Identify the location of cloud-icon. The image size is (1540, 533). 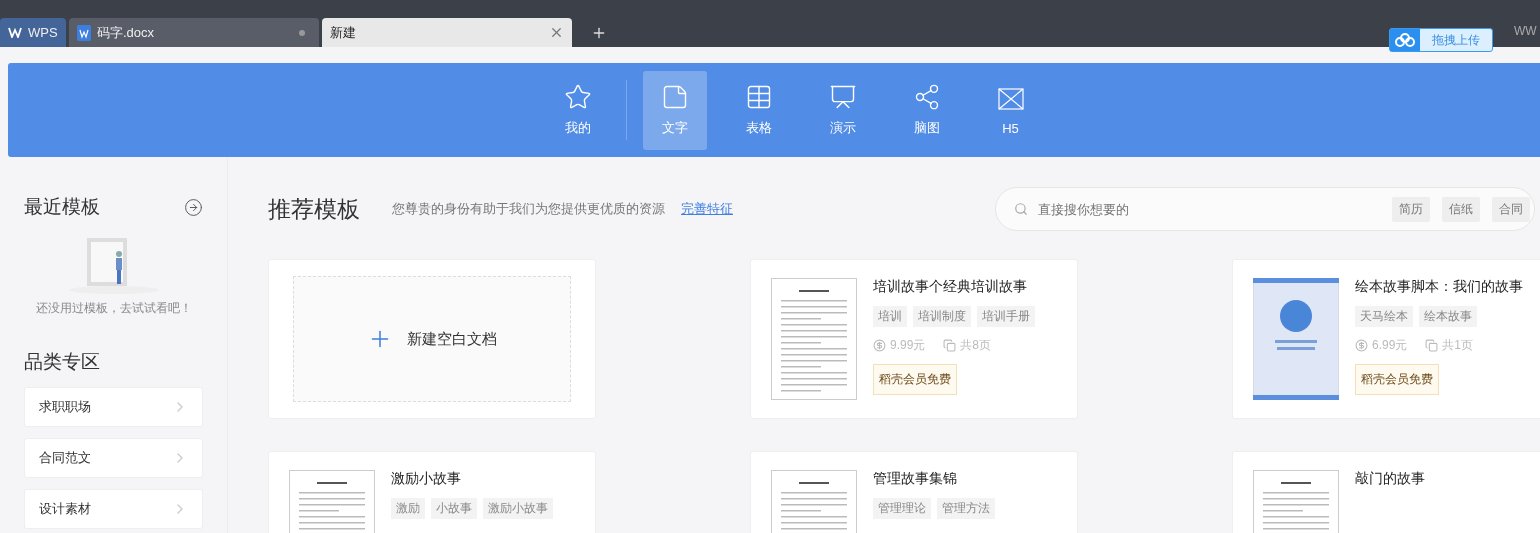
(1405, 40).